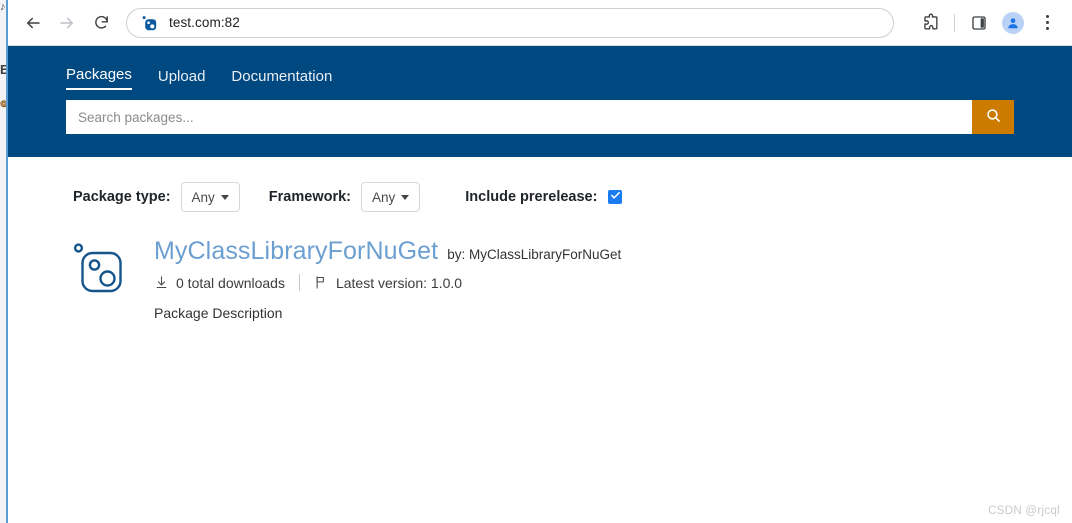  I want to click on search-bar, so click(540, 117).